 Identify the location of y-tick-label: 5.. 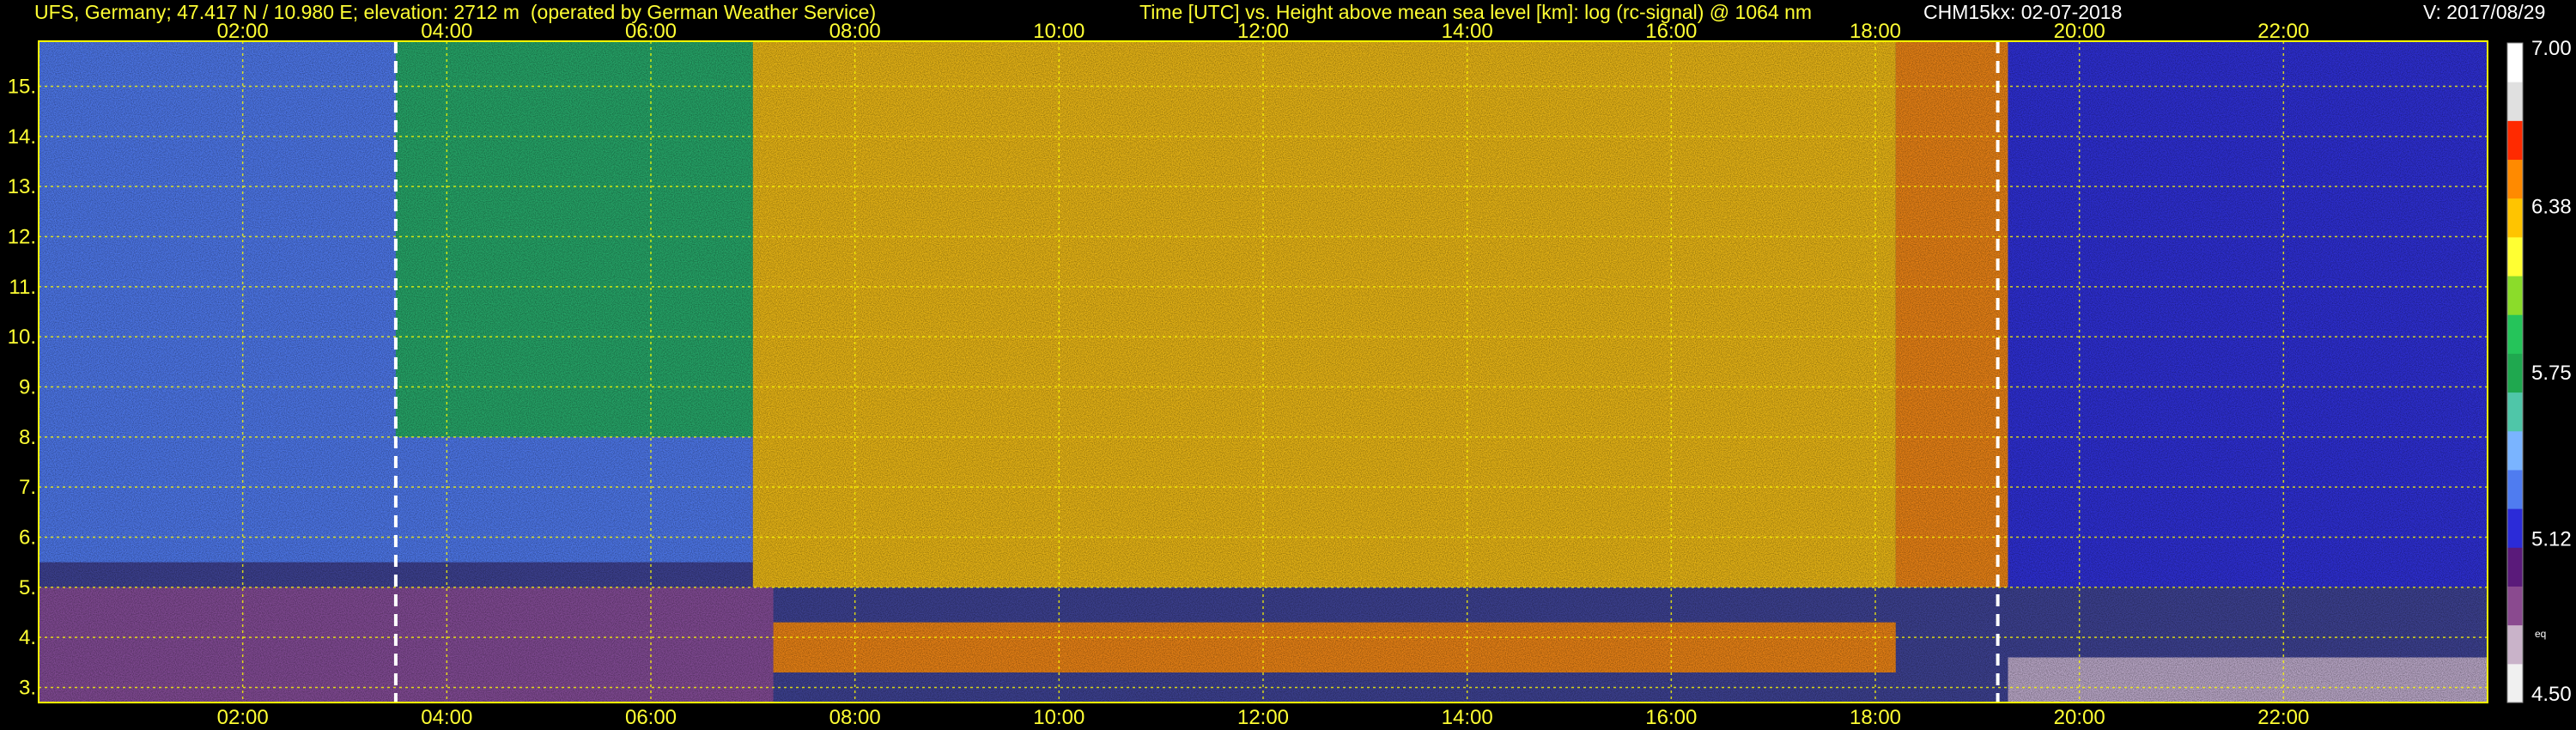
(28, 587).